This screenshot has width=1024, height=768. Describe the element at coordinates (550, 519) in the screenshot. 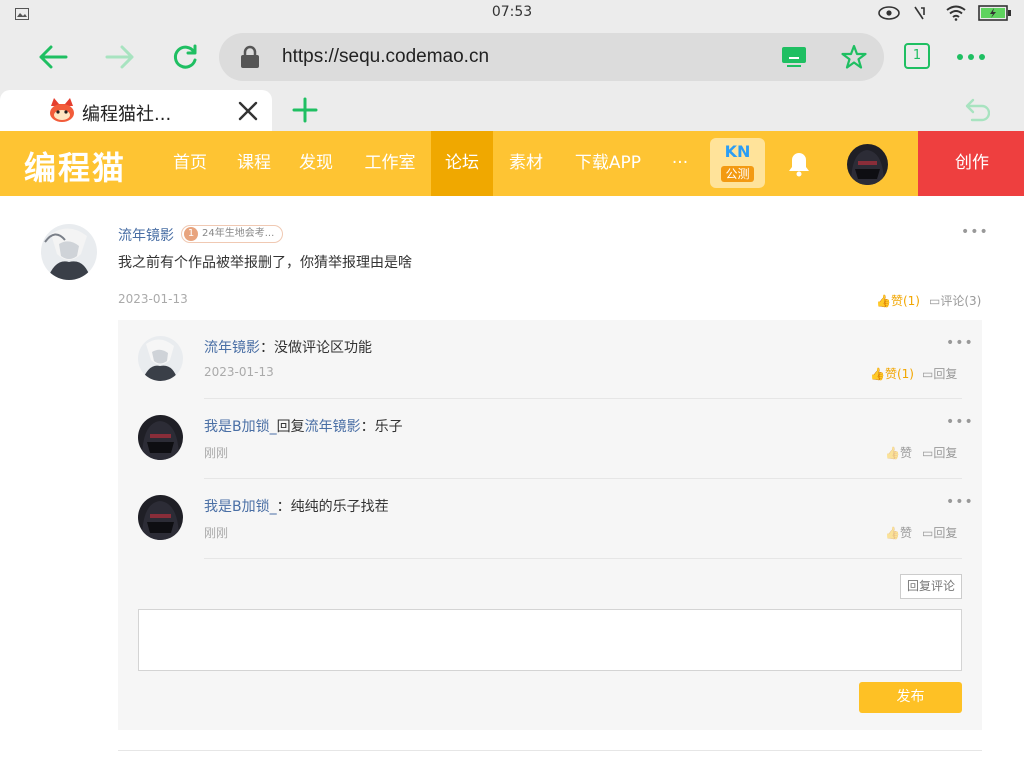

I see `comment-item: 我是B加锁_：纯纯的乐子找茬 ••• 刚刚 👍赞 ▭回复` at that location.